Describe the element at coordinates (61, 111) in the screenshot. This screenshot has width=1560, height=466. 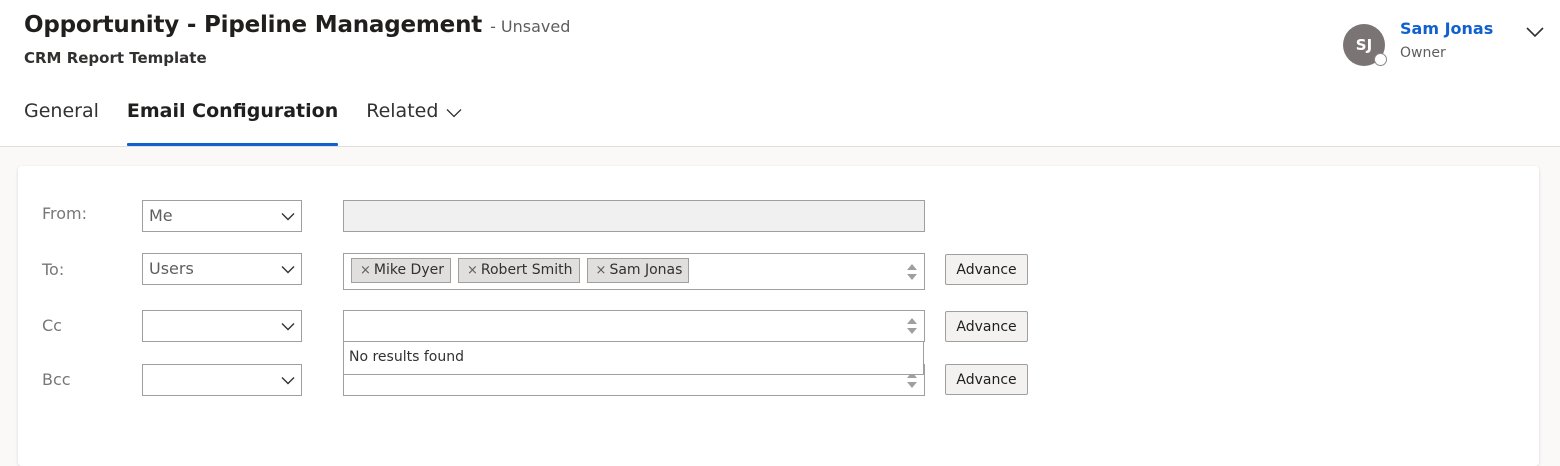
I see `tab-label: General` at that location.